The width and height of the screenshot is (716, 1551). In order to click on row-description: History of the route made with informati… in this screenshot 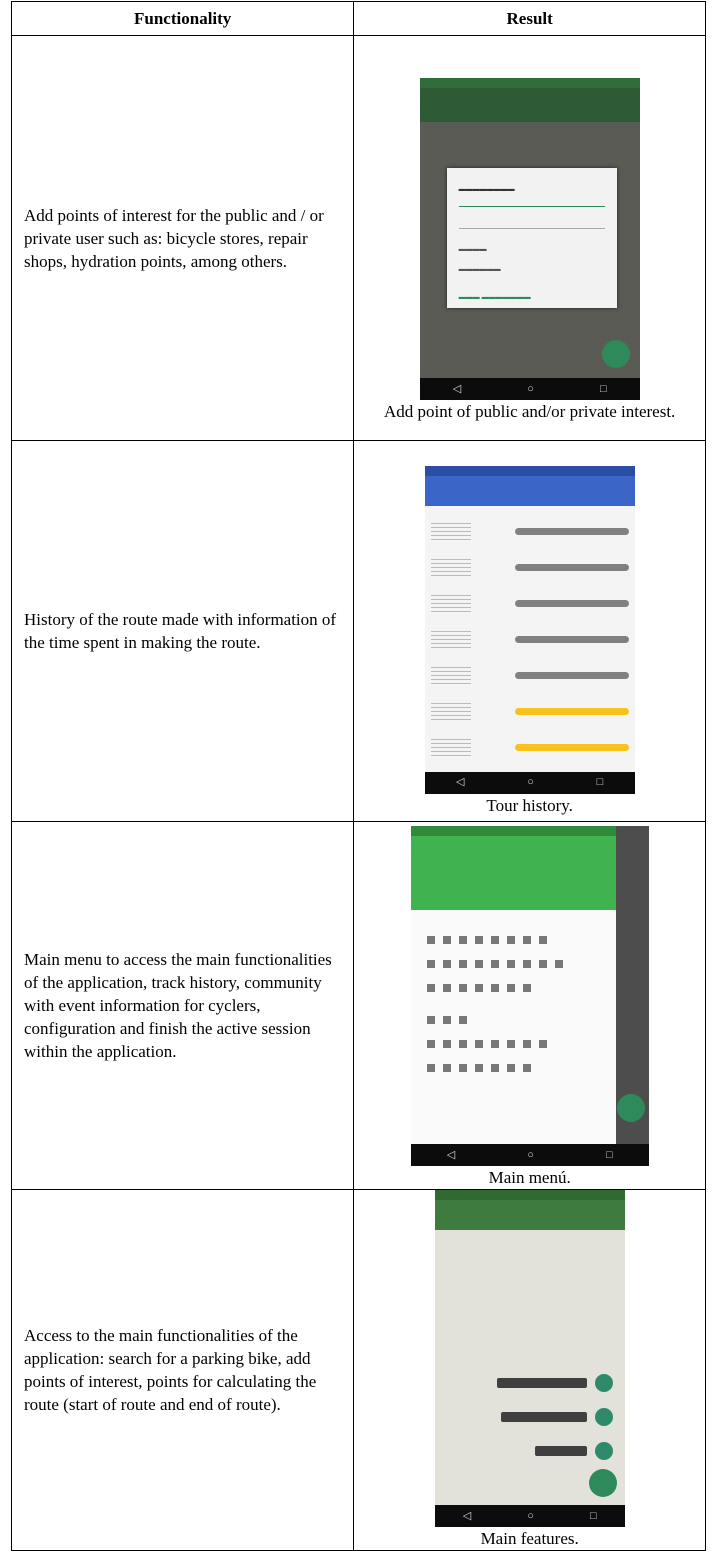, I will do `click(182, 631)`.